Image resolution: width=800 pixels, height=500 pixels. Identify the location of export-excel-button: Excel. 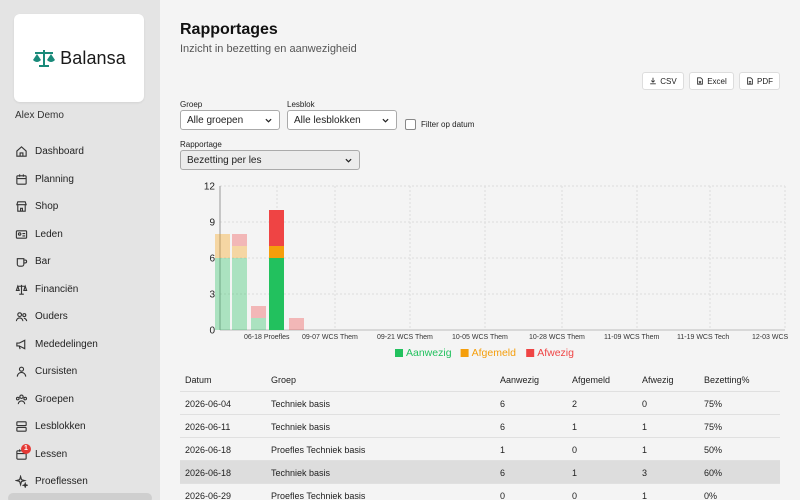
(711, 81).